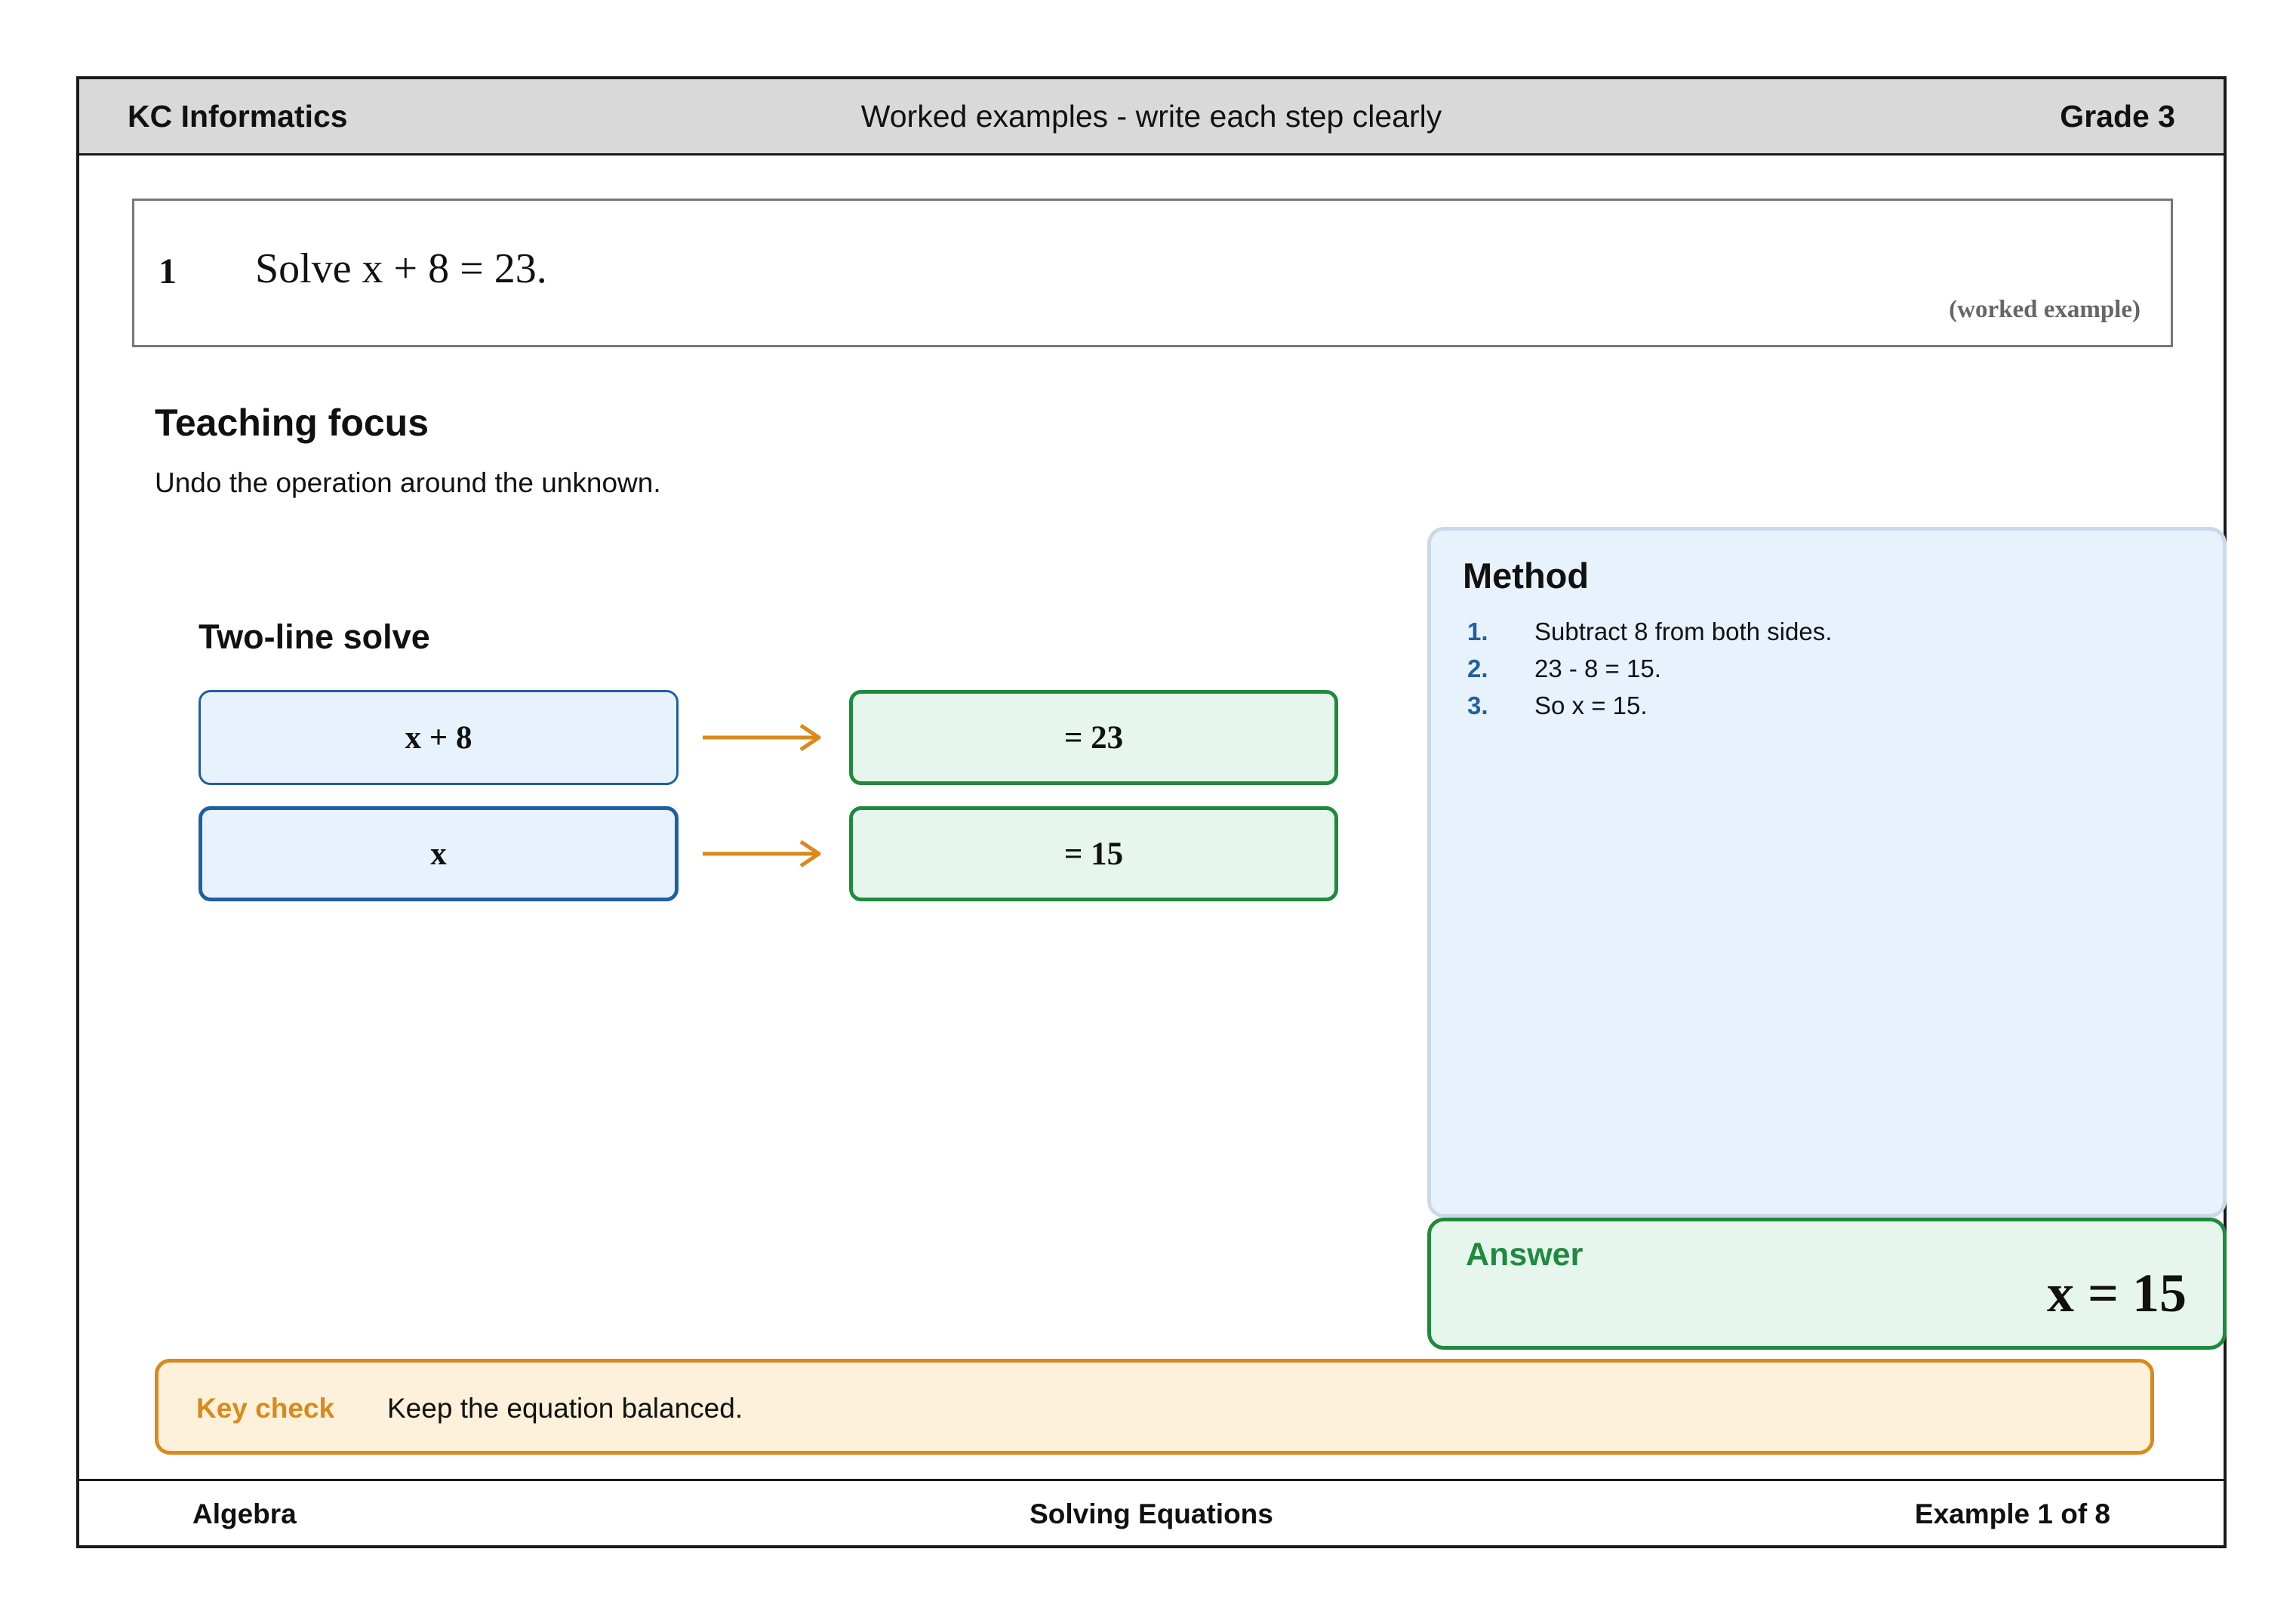 The image size is (2296, 1623). What do you see at coordinates (408, 482) in the screenshot?
I see `teaching-focus-text: Undo the operation around the unknown.` at bounding box center [408, 482].